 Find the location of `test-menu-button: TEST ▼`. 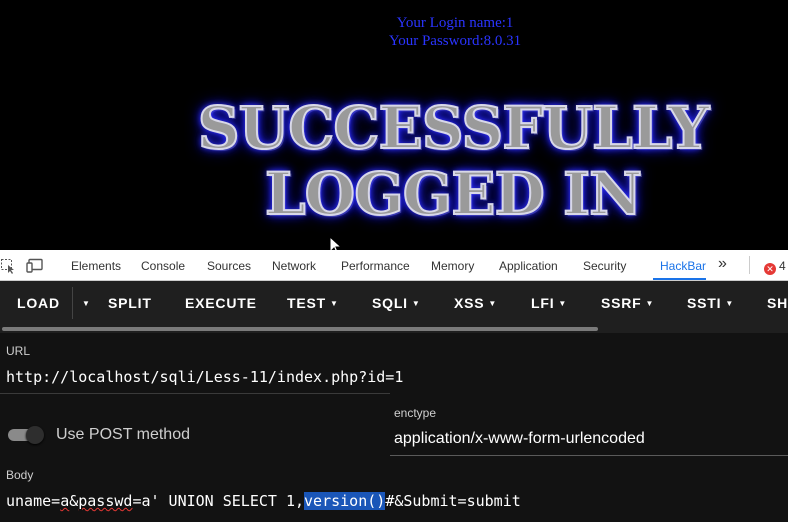

test-menu-button: TEST ▼ is located at coordinates (313, 303).